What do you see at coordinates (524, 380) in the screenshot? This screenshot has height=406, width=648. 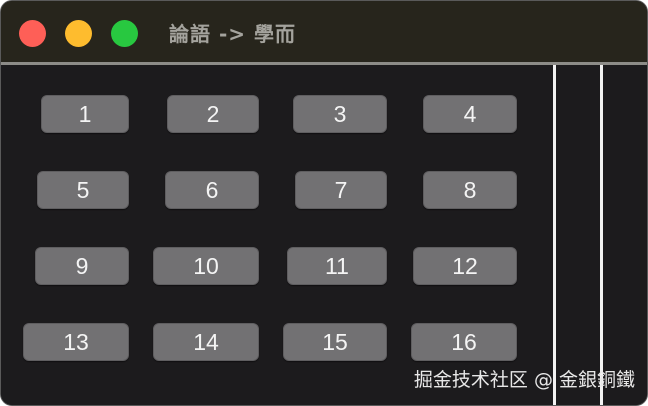 I see `watermark-text: 掘金技术社区 @ 金銀銅鐵` at bounding box center [524, 380].